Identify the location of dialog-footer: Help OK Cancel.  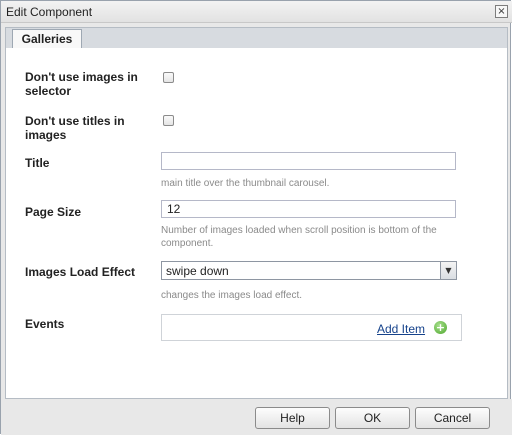
(256, 417).